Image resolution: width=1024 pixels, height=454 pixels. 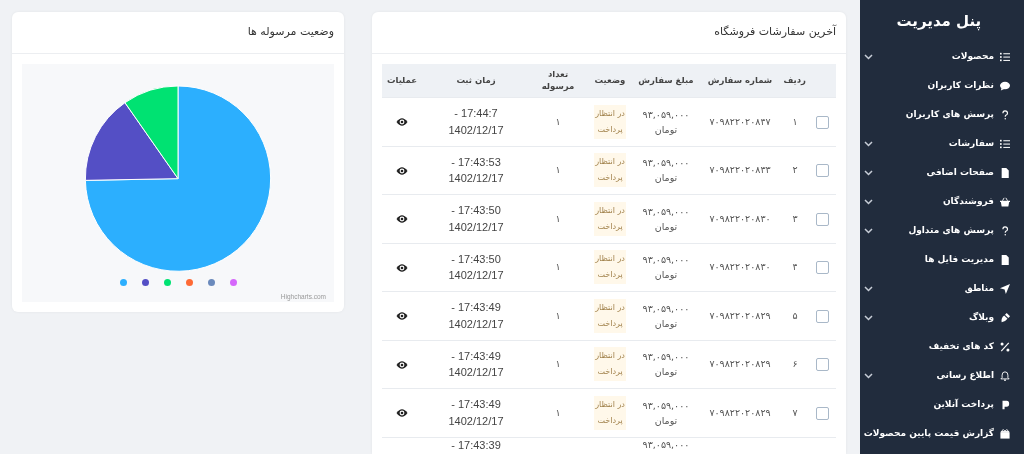 I want to click on column-header: زمان ثبت, so click(x=476, y=80).